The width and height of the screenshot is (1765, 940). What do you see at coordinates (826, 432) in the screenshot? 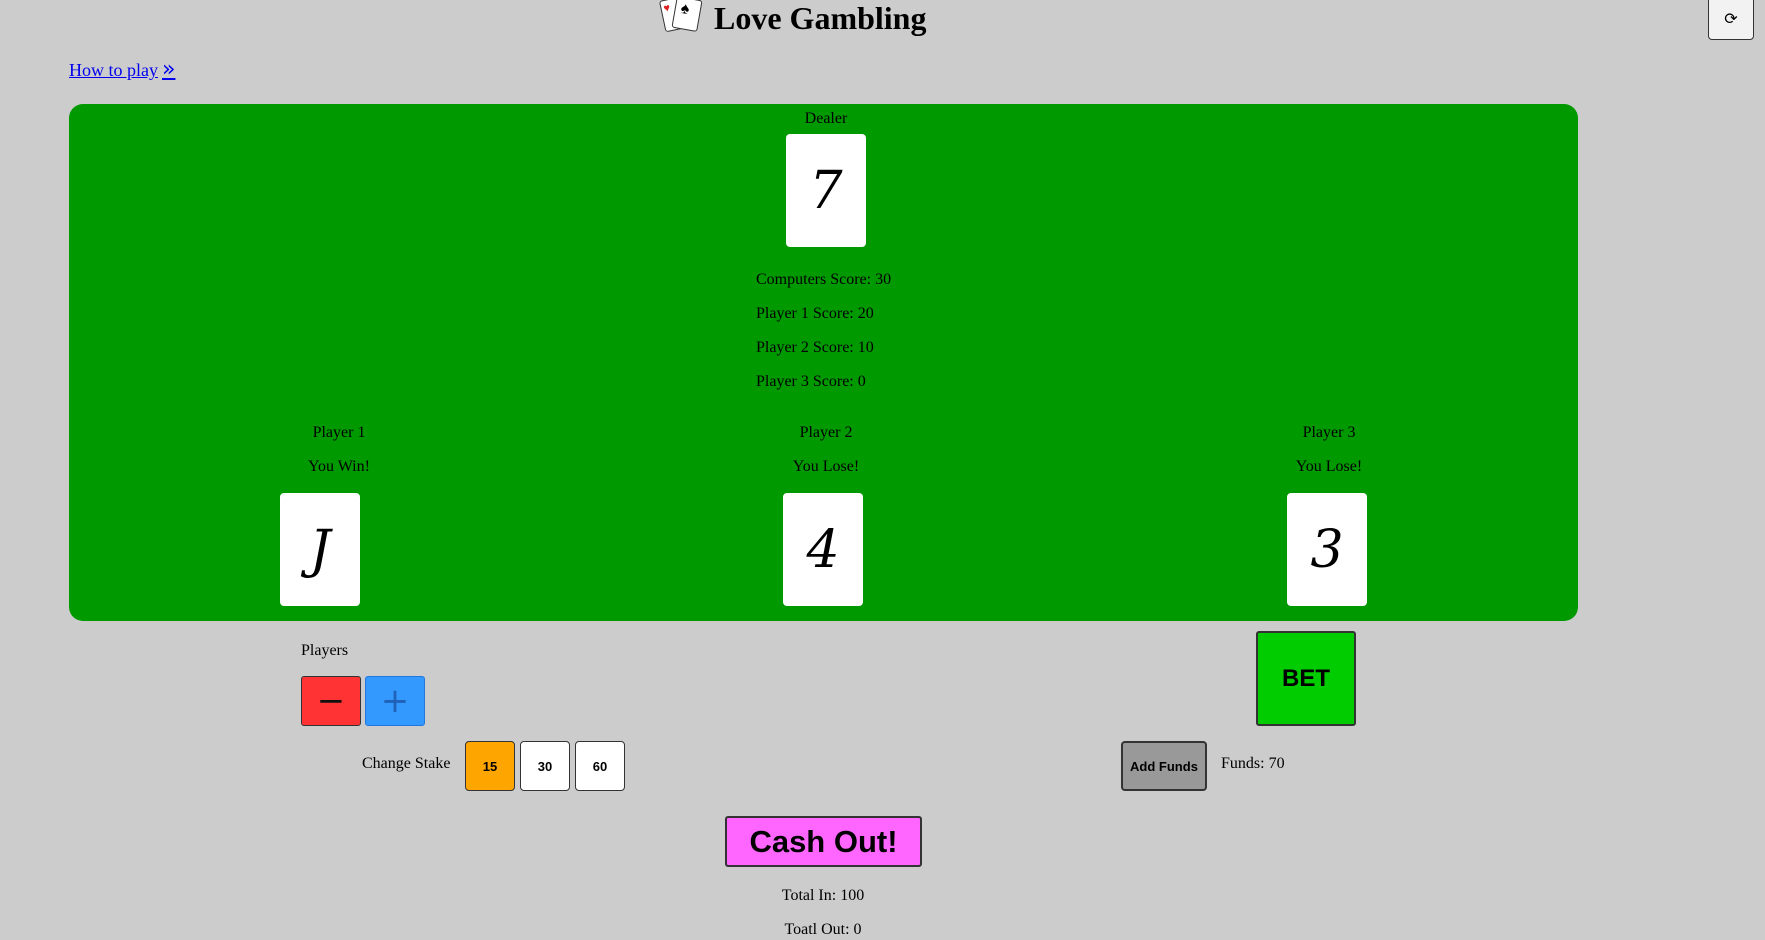
I see `player-2-label: Player 2` at bounding box center [826, 432].